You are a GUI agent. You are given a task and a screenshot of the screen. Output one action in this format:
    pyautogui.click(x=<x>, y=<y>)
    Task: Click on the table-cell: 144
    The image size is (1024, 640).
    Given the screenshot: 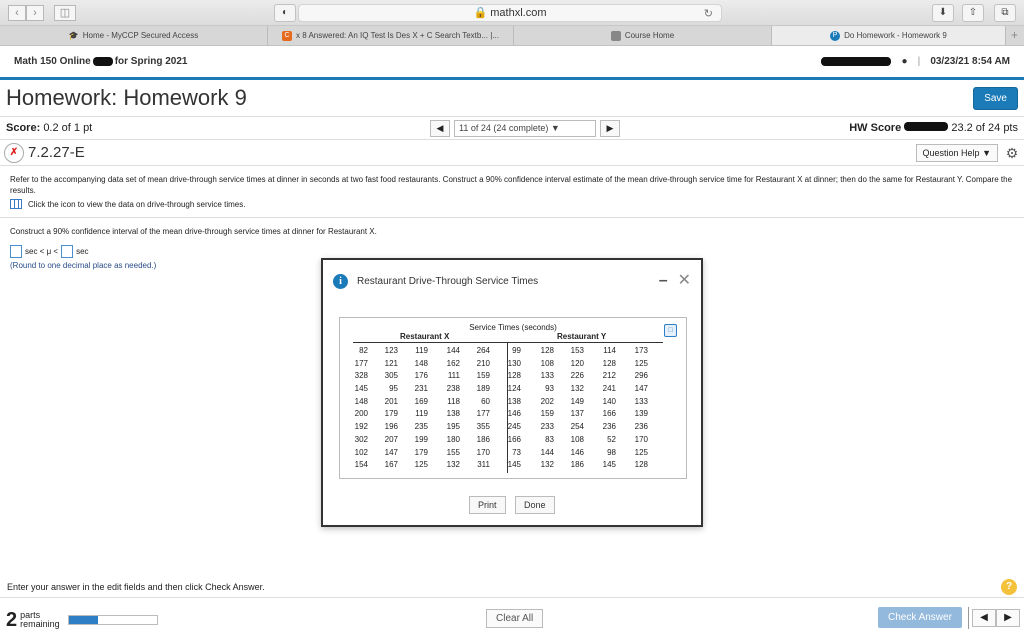 What is the action you would take?
    pyautogui.click(x=453, y=350)
    